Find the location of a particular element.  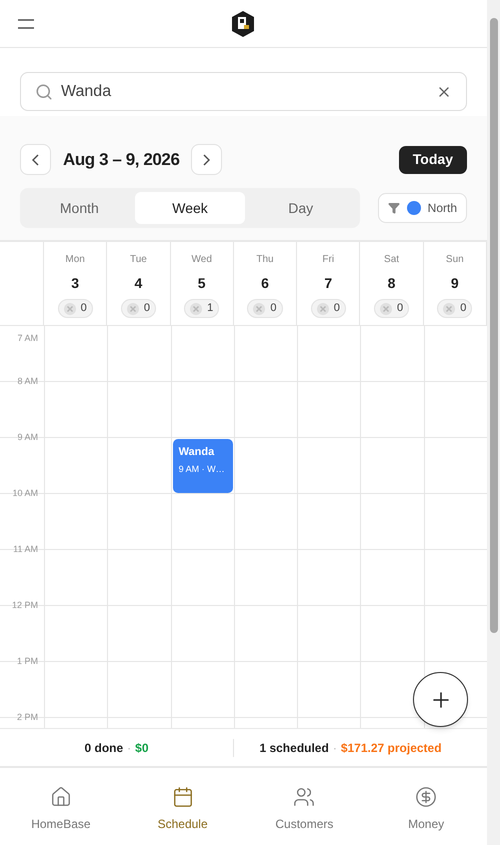

dollar-icon is located at coordinates (426, 797).